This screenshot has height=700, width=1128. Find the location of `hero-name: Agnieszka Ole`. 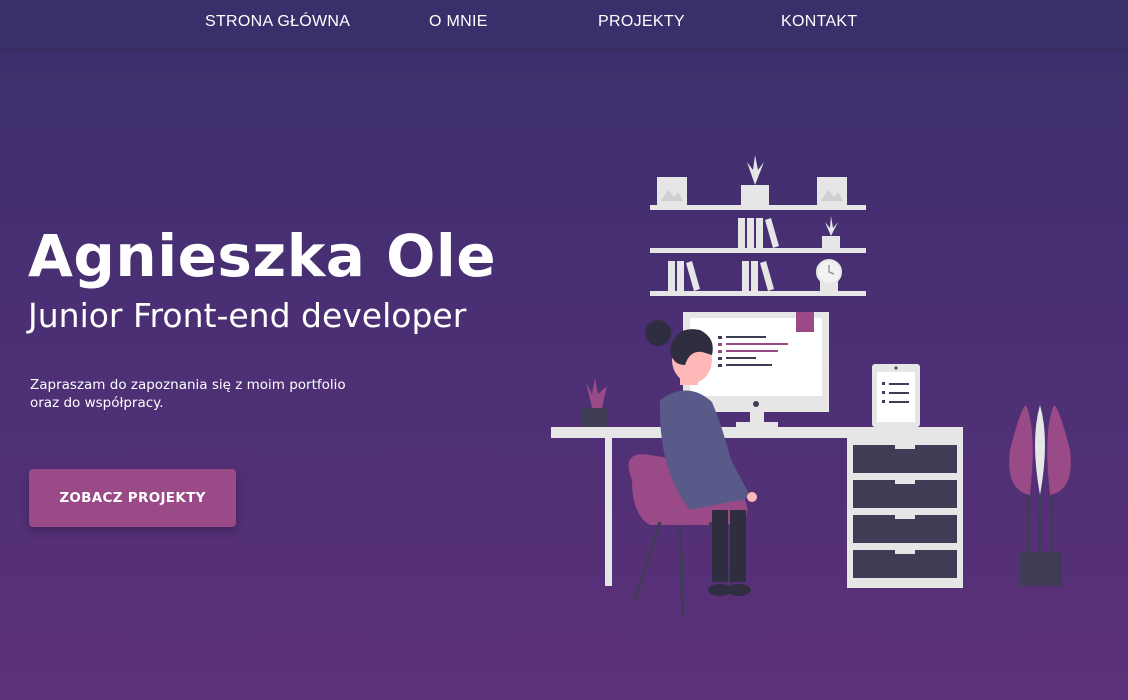

hero-name: Agnieszka Ole is located at coordinates (262, 256).